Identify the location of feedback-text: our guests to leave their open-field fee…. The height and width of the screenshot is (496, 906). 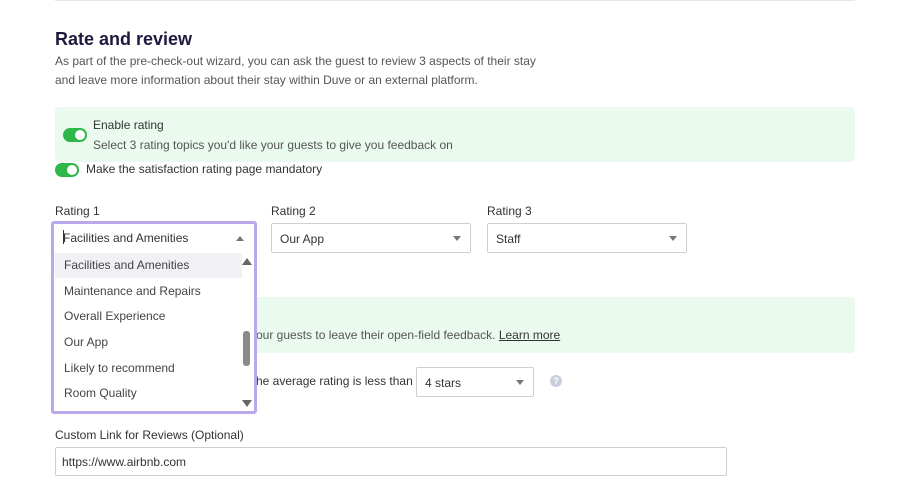
(408, 335).